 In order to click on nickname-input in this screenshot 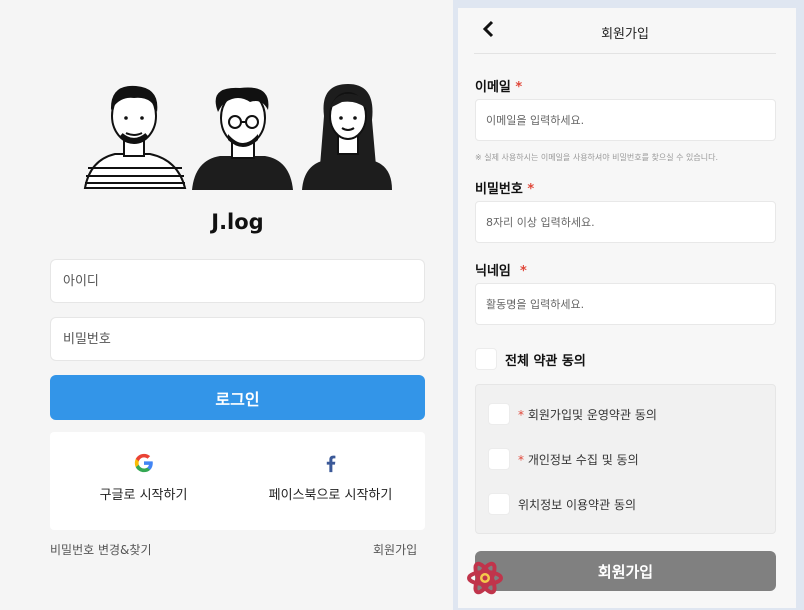, I will do `click(625, 304)`.